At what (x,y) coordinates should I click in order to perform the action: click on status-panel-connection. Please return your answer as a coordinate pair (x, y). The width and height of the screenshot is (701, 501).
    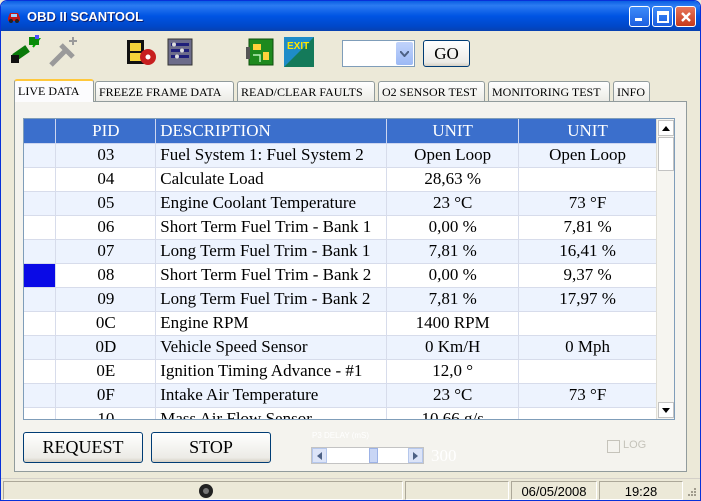
    Looking at the image, I should click on (203, 490).